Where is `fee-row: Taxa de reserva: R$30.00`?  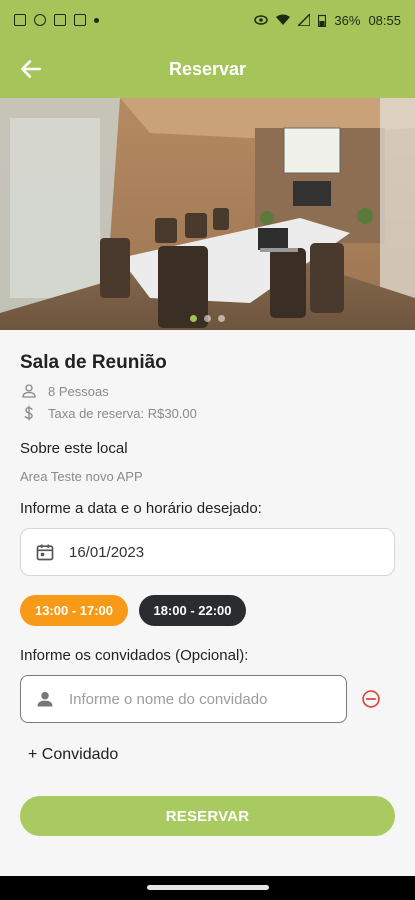
fee-row: Taxa de reserva: R$30.00 is located at coordinates (108, 413).